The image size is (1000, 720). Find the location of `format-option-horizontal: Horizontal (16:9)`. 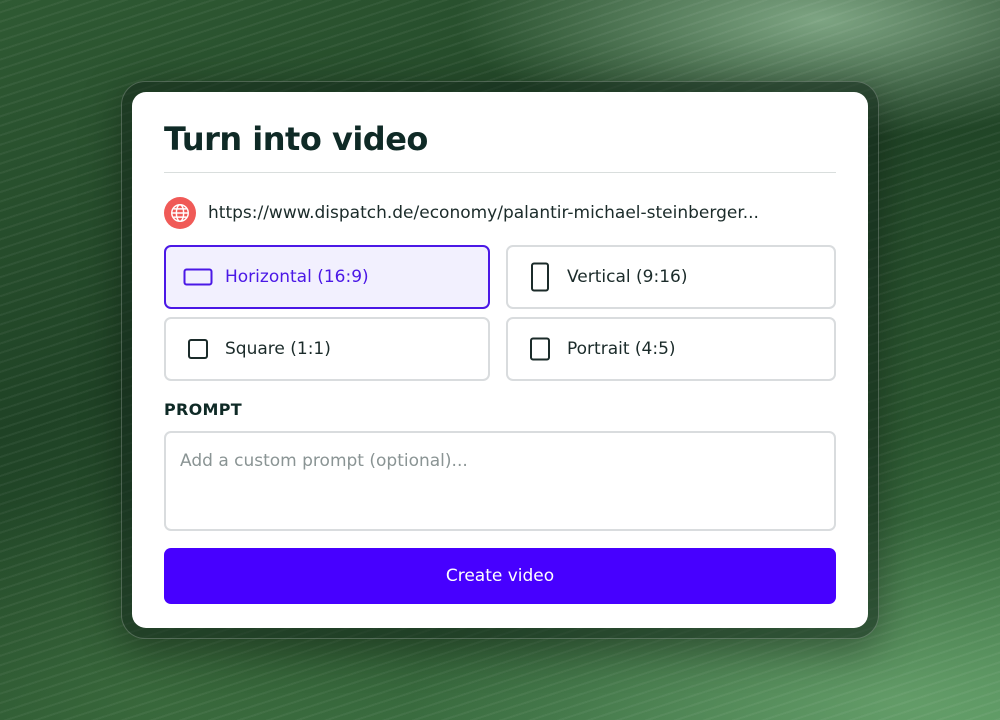

format-option-horizontal: Horizontal (16:9) is located at coordinates (327, 277).